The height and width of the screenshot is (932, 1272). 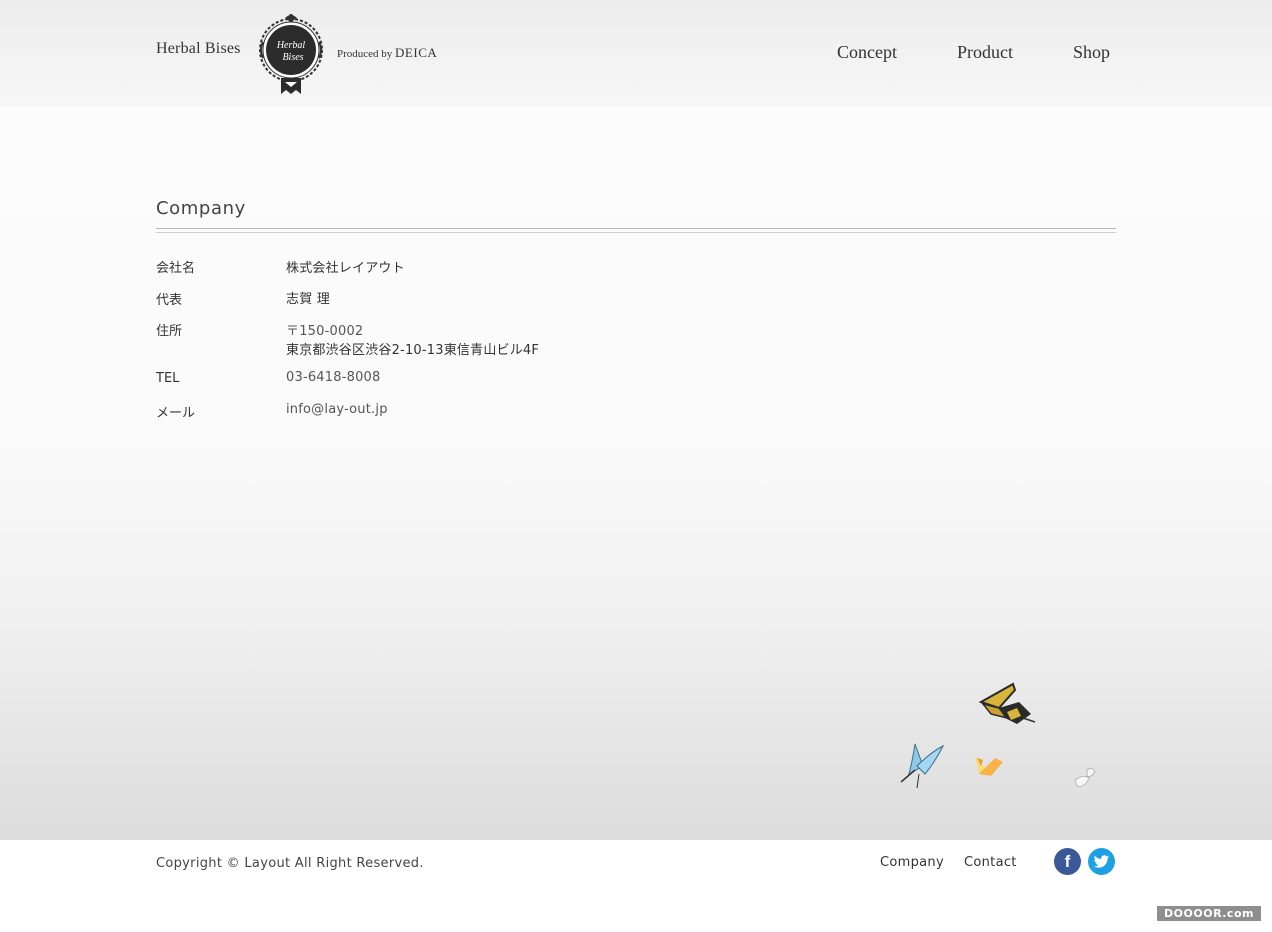 I want to click on twitter-icon, so click(x=1101, y=861).